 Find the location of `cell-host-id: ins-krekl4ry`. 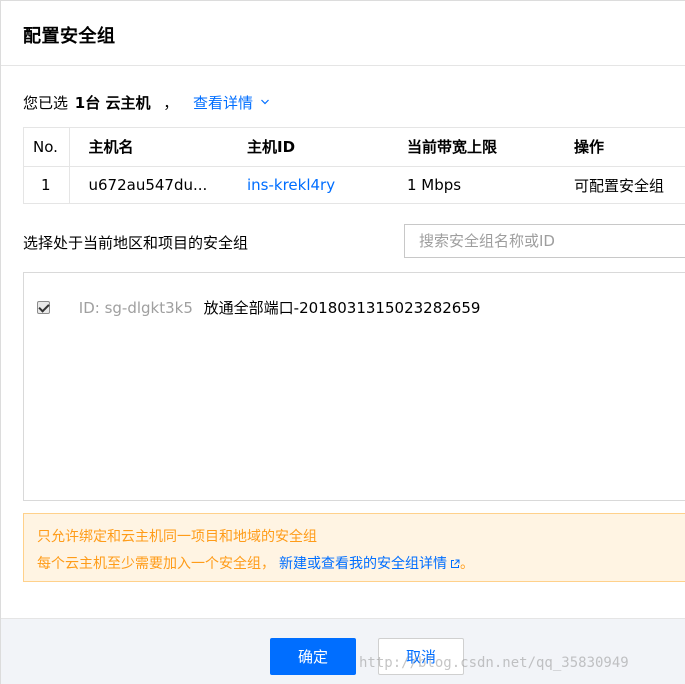

cell-host-id: ins-krekl4ry is located at coordinates (308, 185).